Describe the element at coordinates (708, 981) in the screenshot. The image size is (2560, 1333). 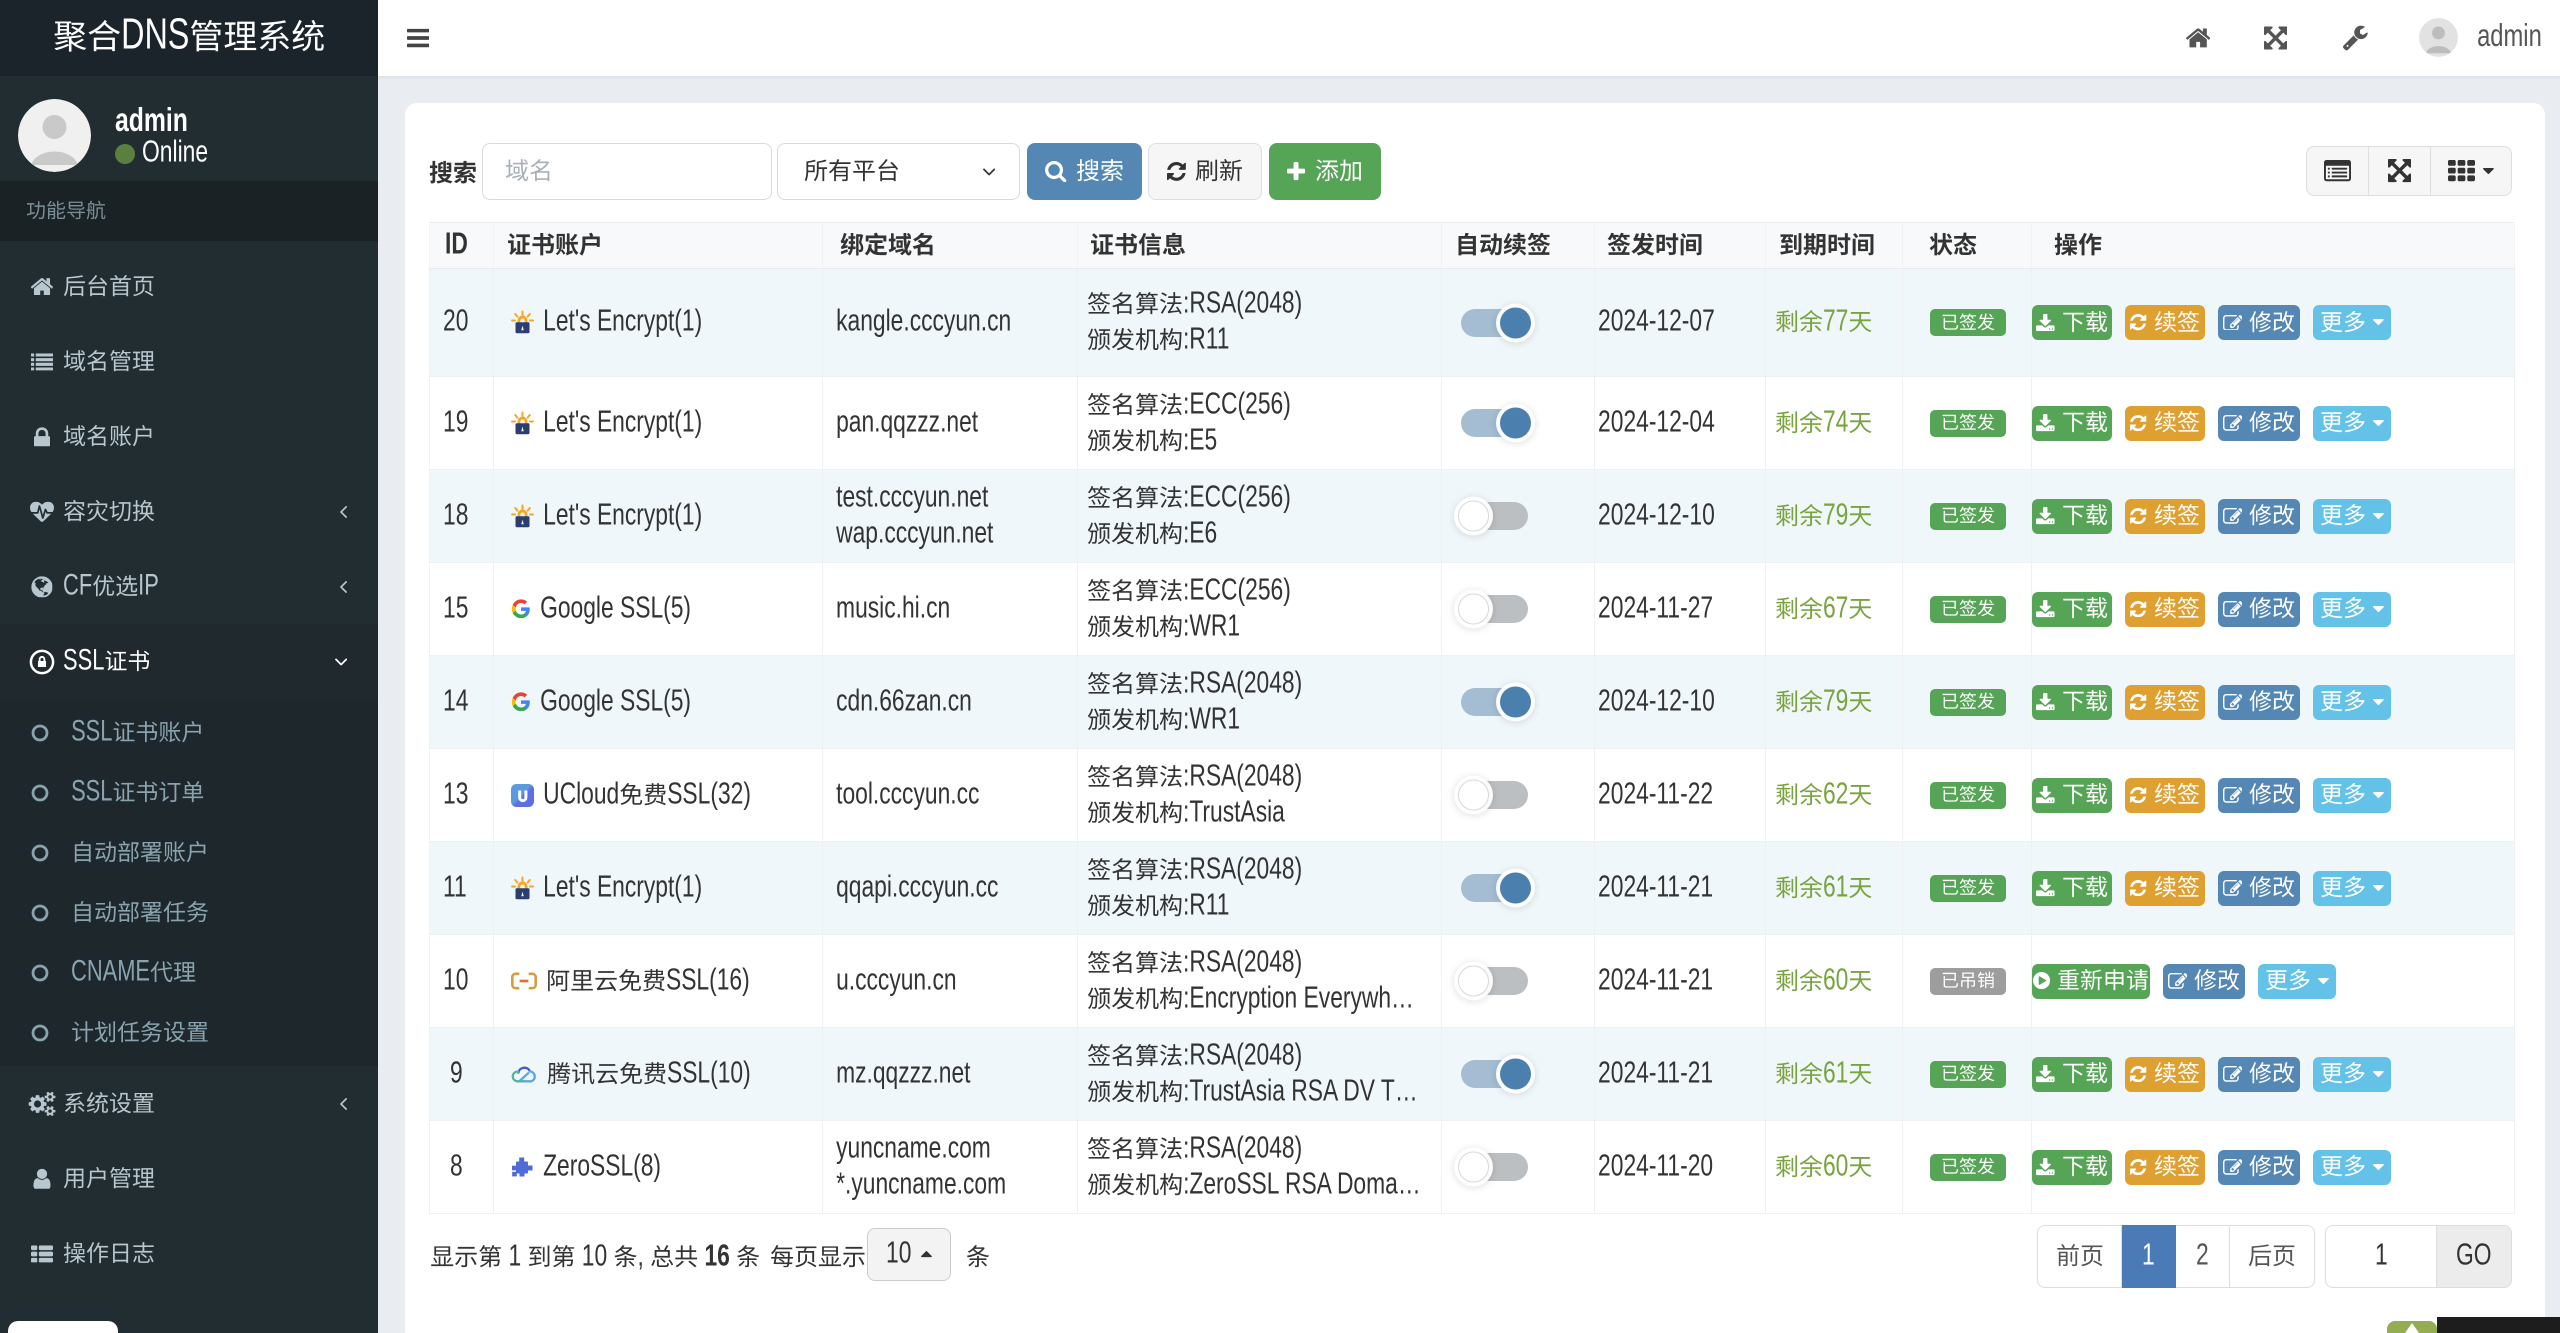
I see `svg-text: SSL(16)` at that location.